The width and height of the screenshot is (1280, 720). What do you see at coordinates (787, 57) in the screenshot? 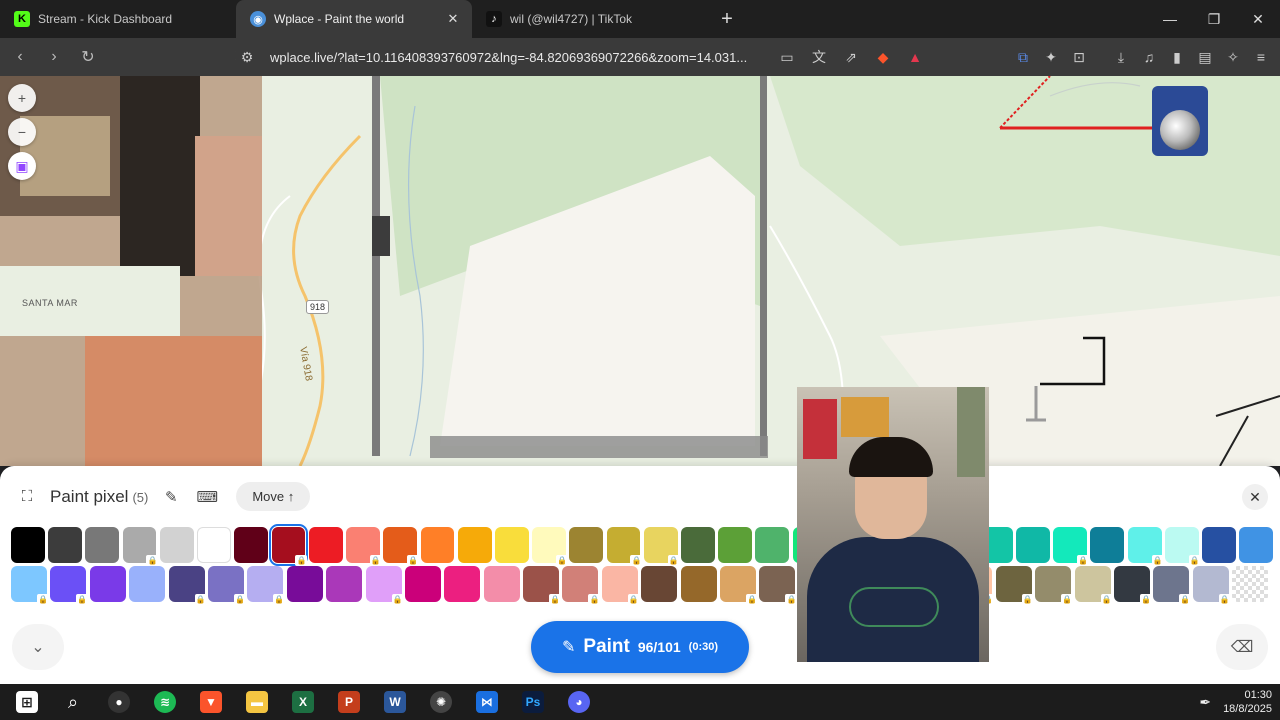
I see `cast-icon: ▭` at bounding box center [787, 57].